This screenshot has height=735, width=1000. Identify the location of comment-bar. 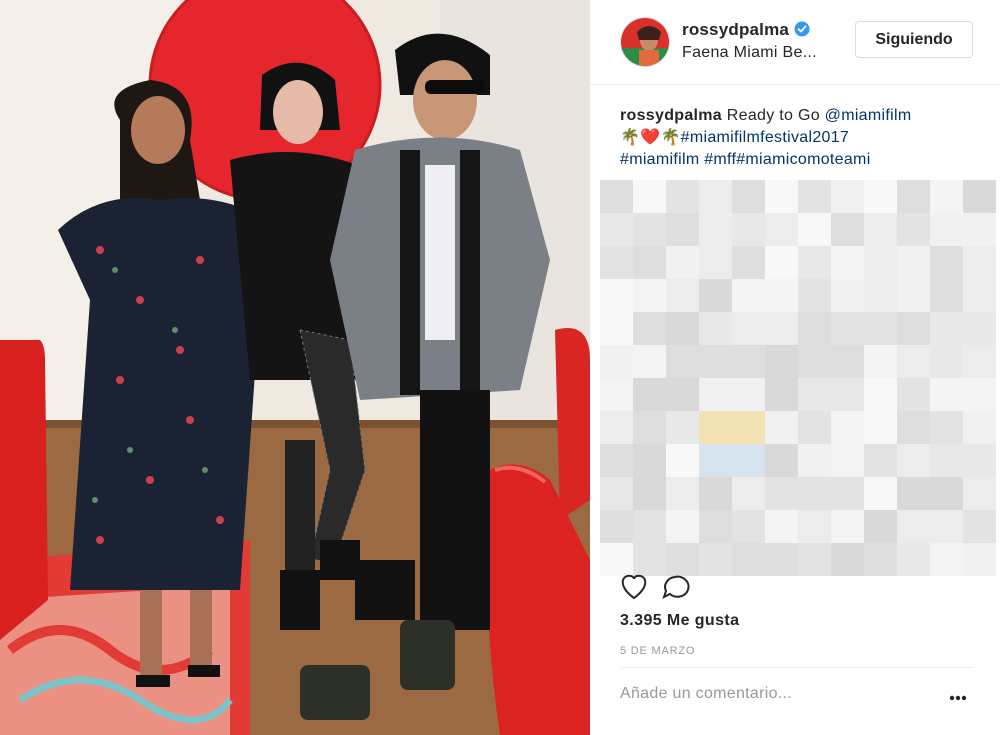
(796, 701).